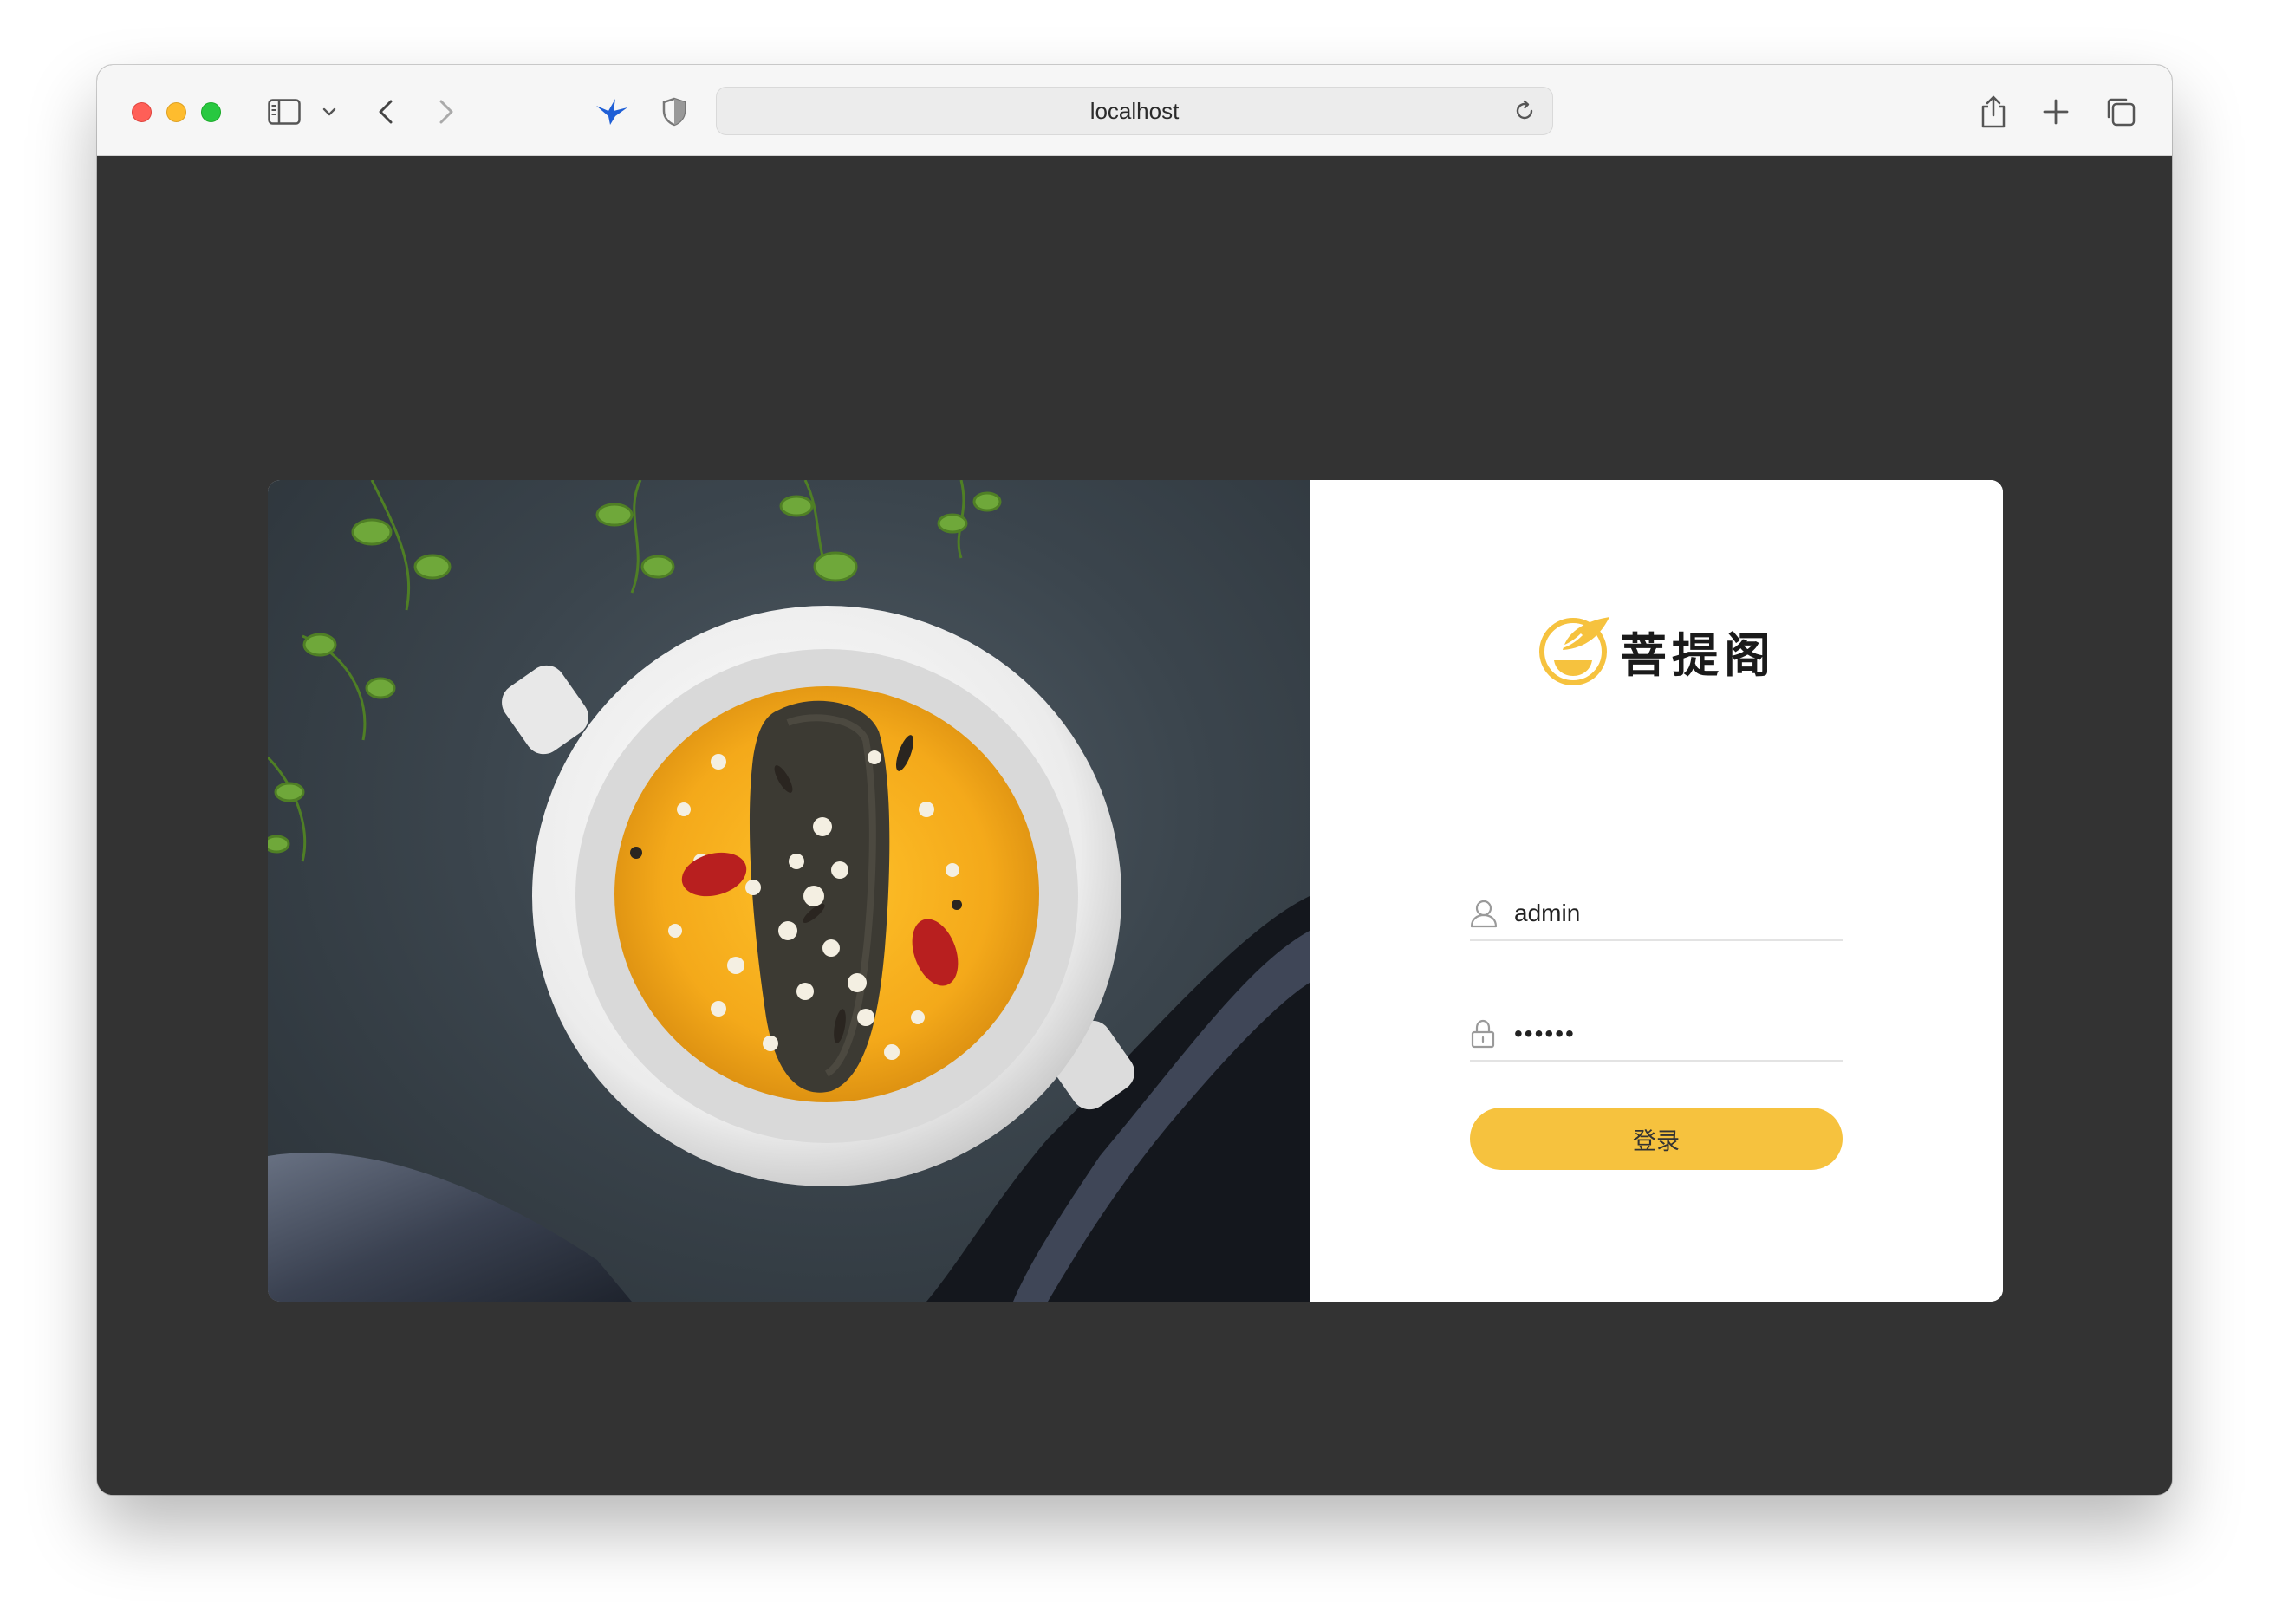 This screenshot has width=2269, height=1624. I want to click on username-input, so click(1665, 913).